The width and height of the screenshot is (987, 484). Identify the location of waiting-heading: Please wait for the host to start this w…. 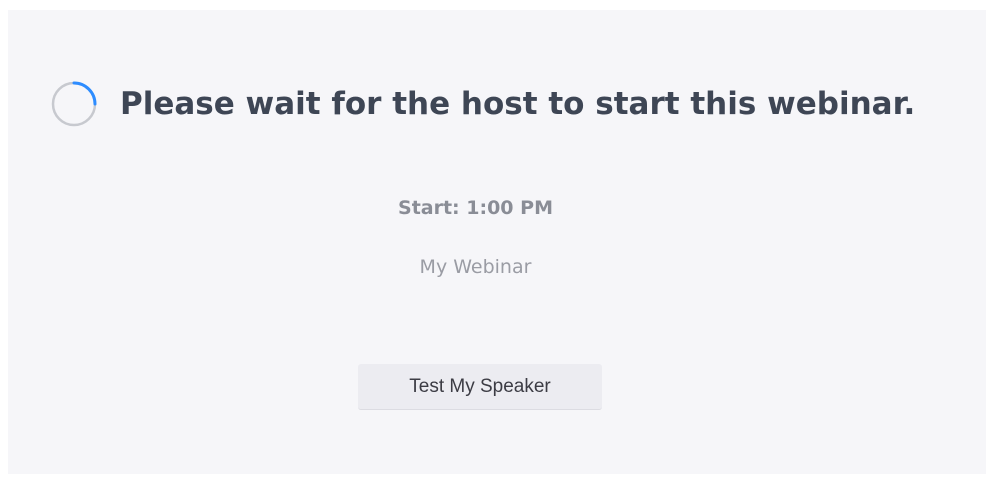
(518, 104).